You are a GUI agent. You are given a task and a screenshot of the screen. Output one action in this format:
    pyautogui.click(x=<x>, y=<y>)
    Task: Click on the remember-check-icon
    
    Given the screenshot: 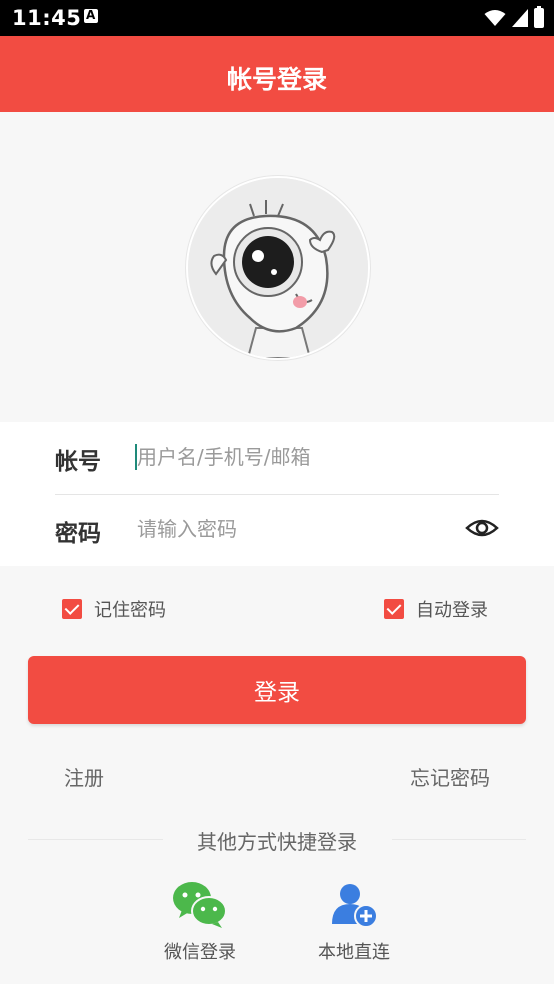 What is the action you would take?
    pyautogui.click(x=72, y=609)
    